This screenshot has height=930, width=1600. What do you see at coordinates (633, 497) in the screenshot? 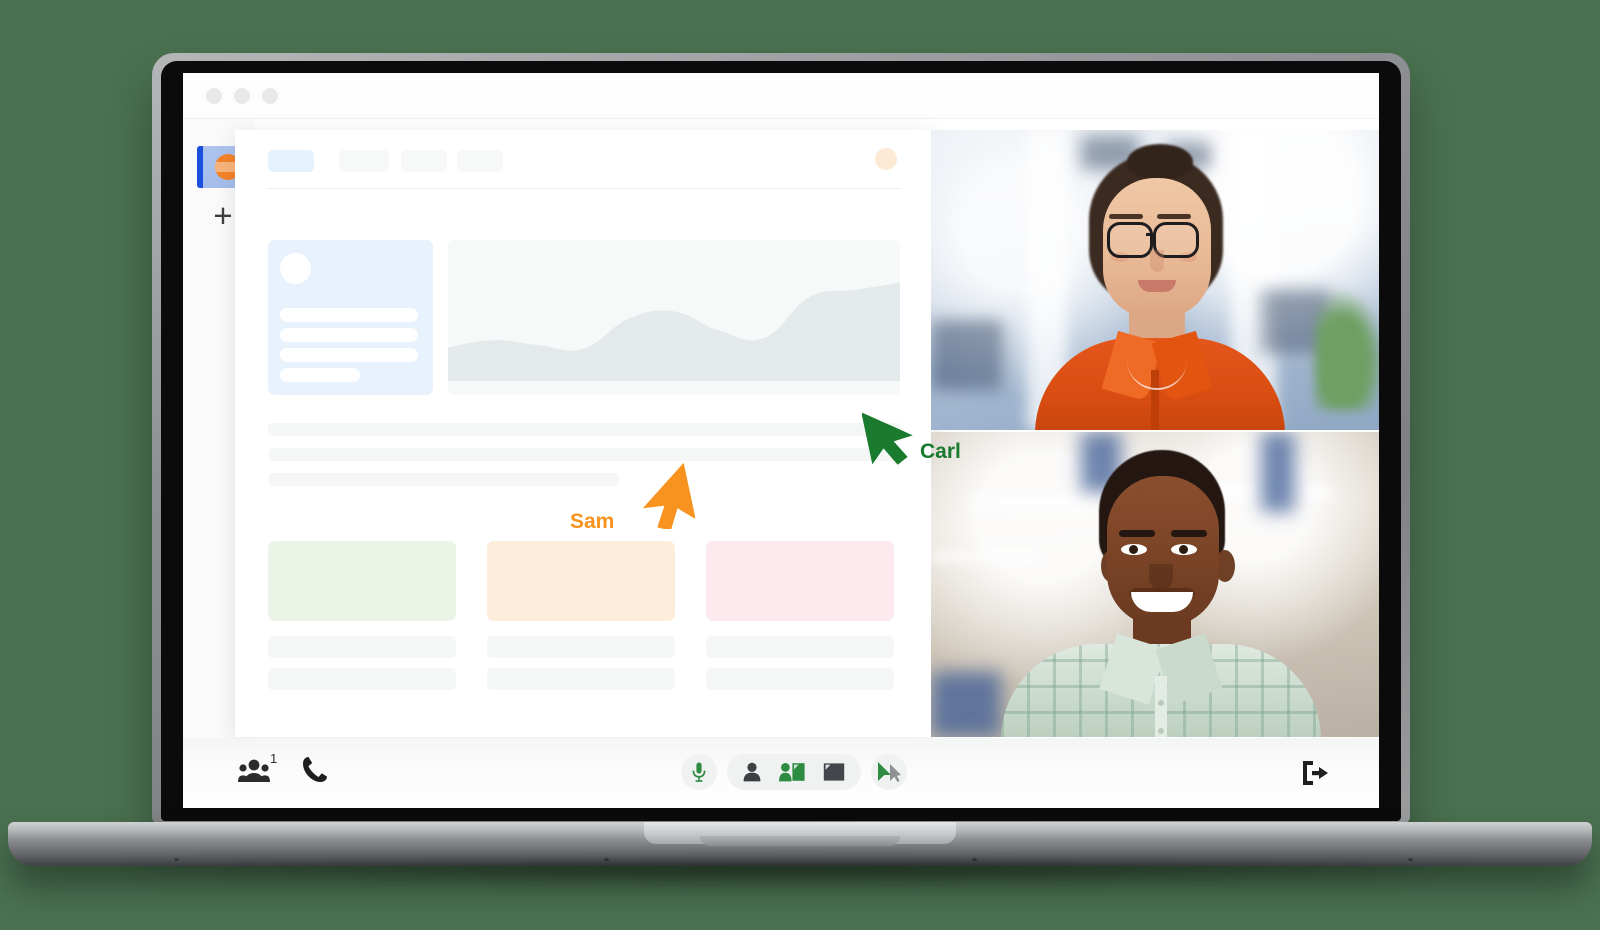
I see `cursor-sam: Sam` at bounding box center [633, 497].